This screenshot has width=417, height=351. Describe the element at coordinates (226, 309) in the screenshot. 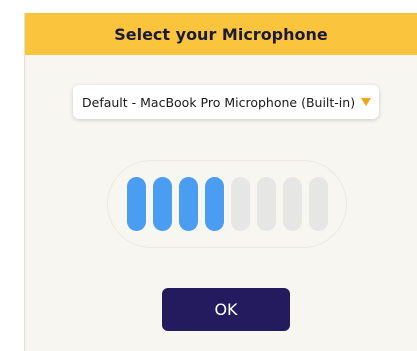

I see `ok-button: OK` at that location.